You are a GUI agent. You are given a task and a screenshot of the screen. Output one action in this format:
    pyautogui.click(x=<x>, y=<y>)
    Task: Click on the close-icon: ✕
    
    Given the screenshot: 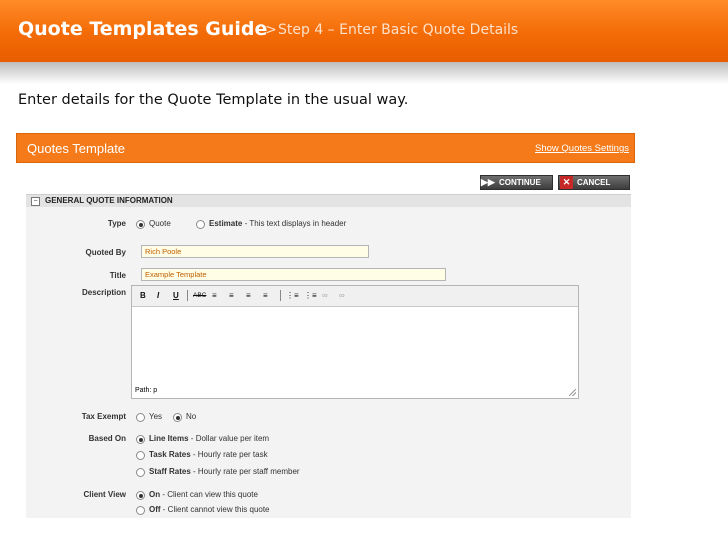 What is the action you would take?
    pyautogui.click(x=566, y=182)
    